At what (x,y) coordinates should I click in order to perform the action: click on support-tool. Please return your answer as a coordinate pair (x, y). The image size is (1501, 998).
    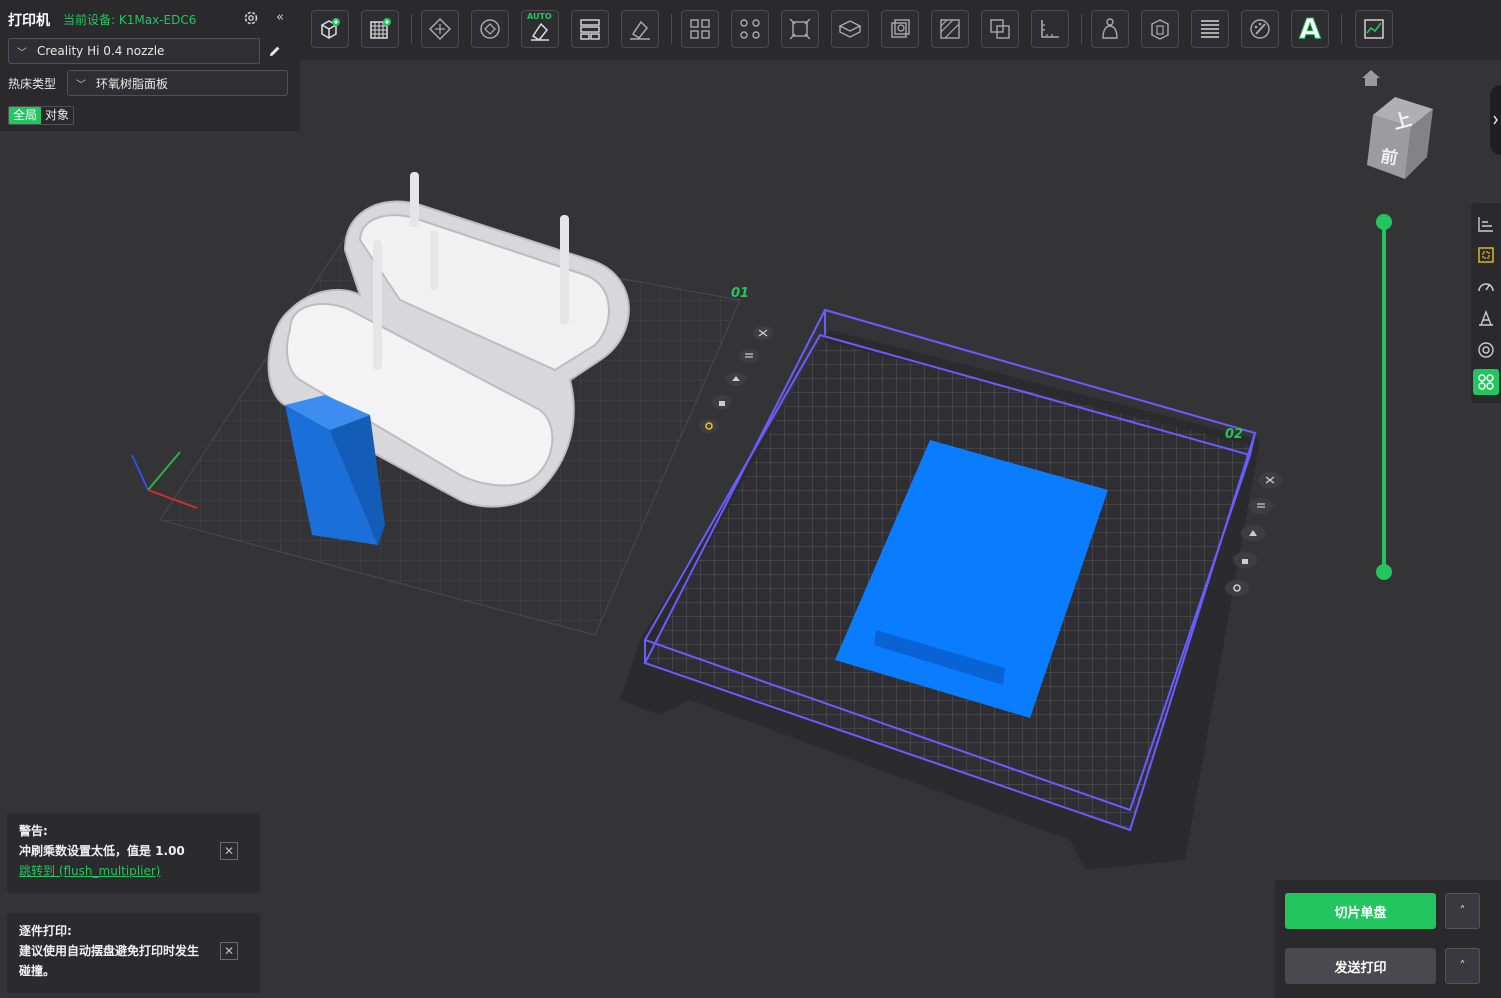
    Looking at the image, I should click on (1486, 318).